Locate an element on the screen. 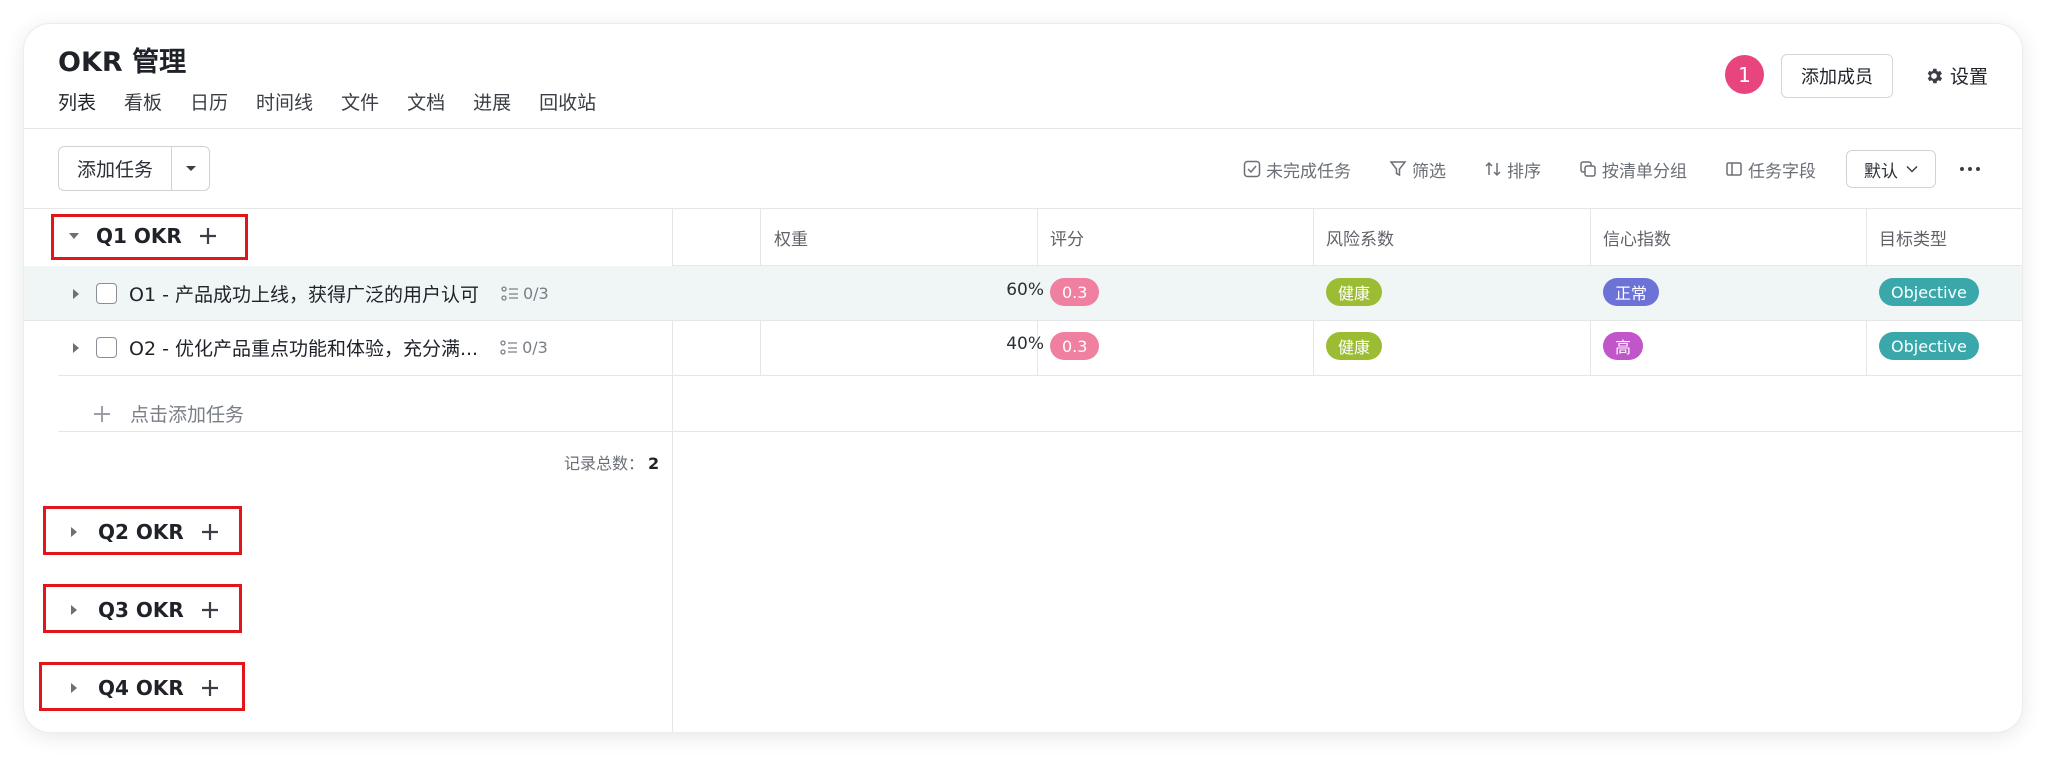 Image resolution: width=2048 pixels, height=757 pixels. column-header-weight: 权重 is located at coordinates (791, 237).